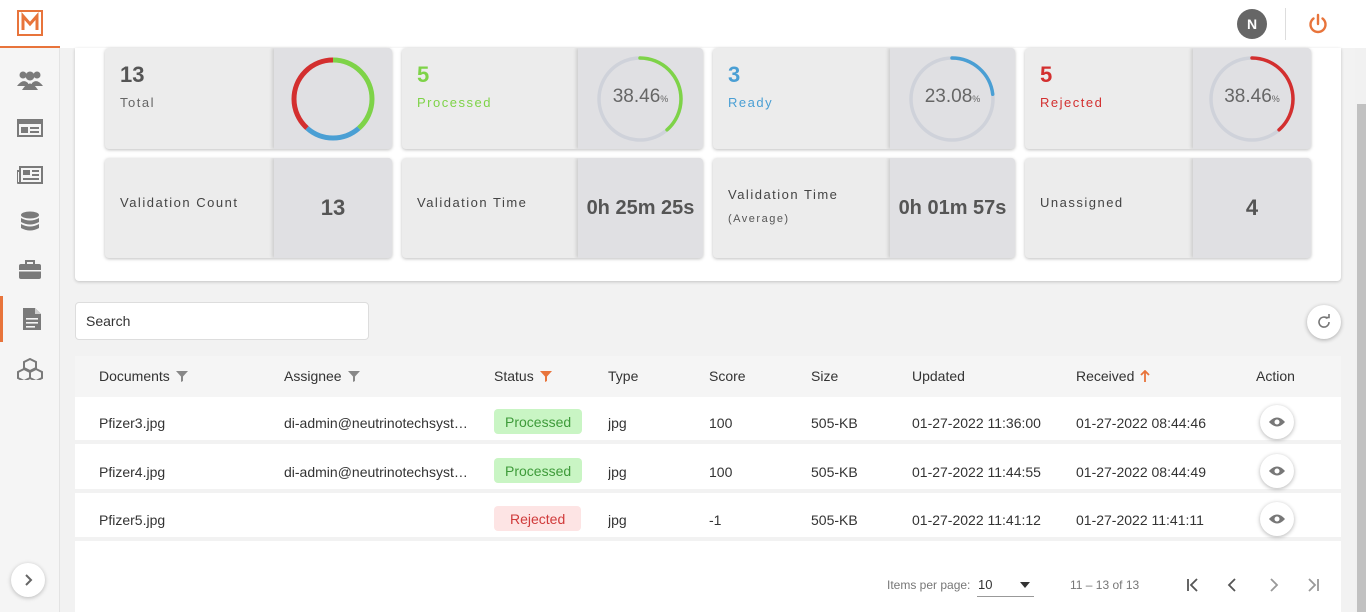 The height and width of the screenshot is (612, 1366). I want to click on column-received-label: Received, so click(1105, 376).